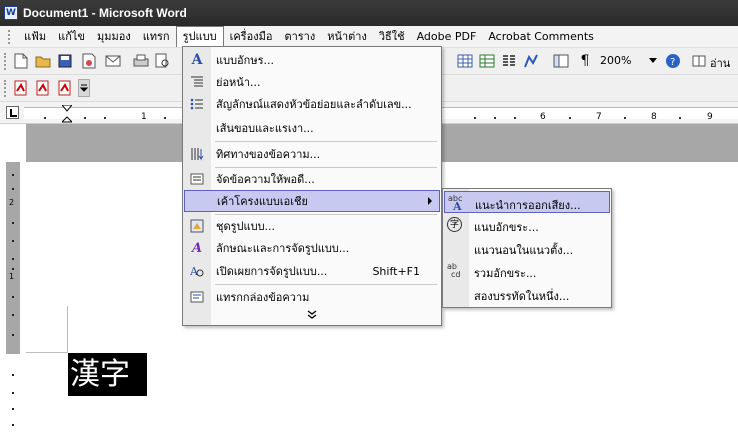 Image resolution: width=738 pixels, height=432 pixels. I want to click on vruler-number: 2, so click(12, 202).